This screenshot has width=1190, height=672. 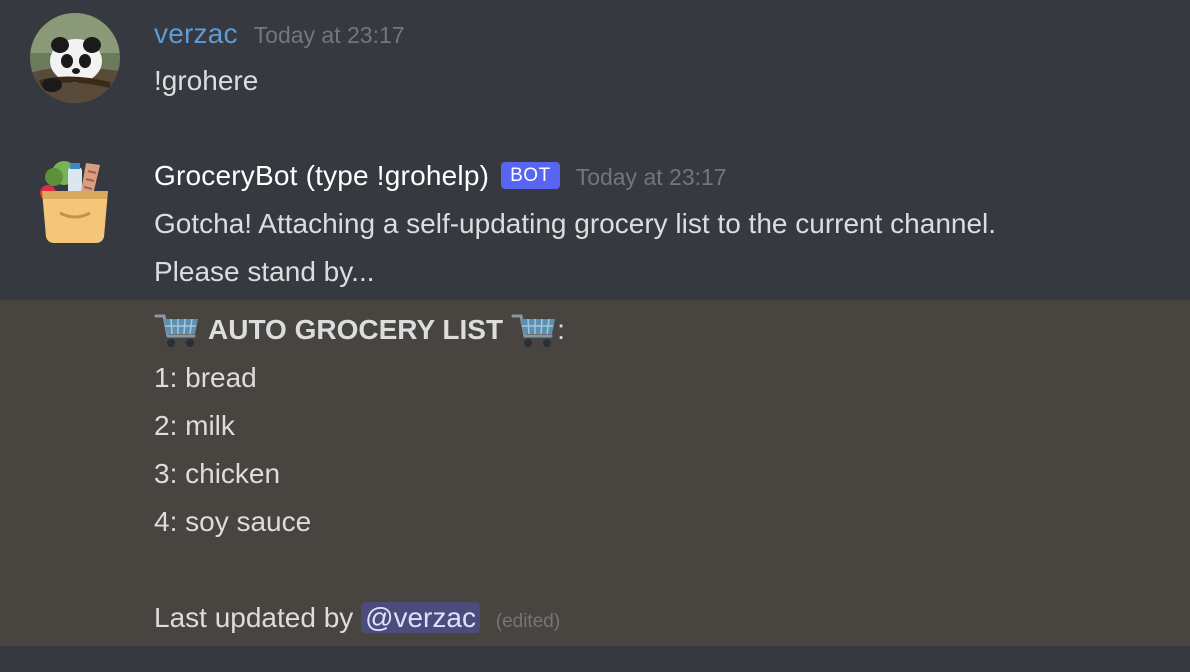 I want to click on message-content: !grohere, so click(x=206, y=81).